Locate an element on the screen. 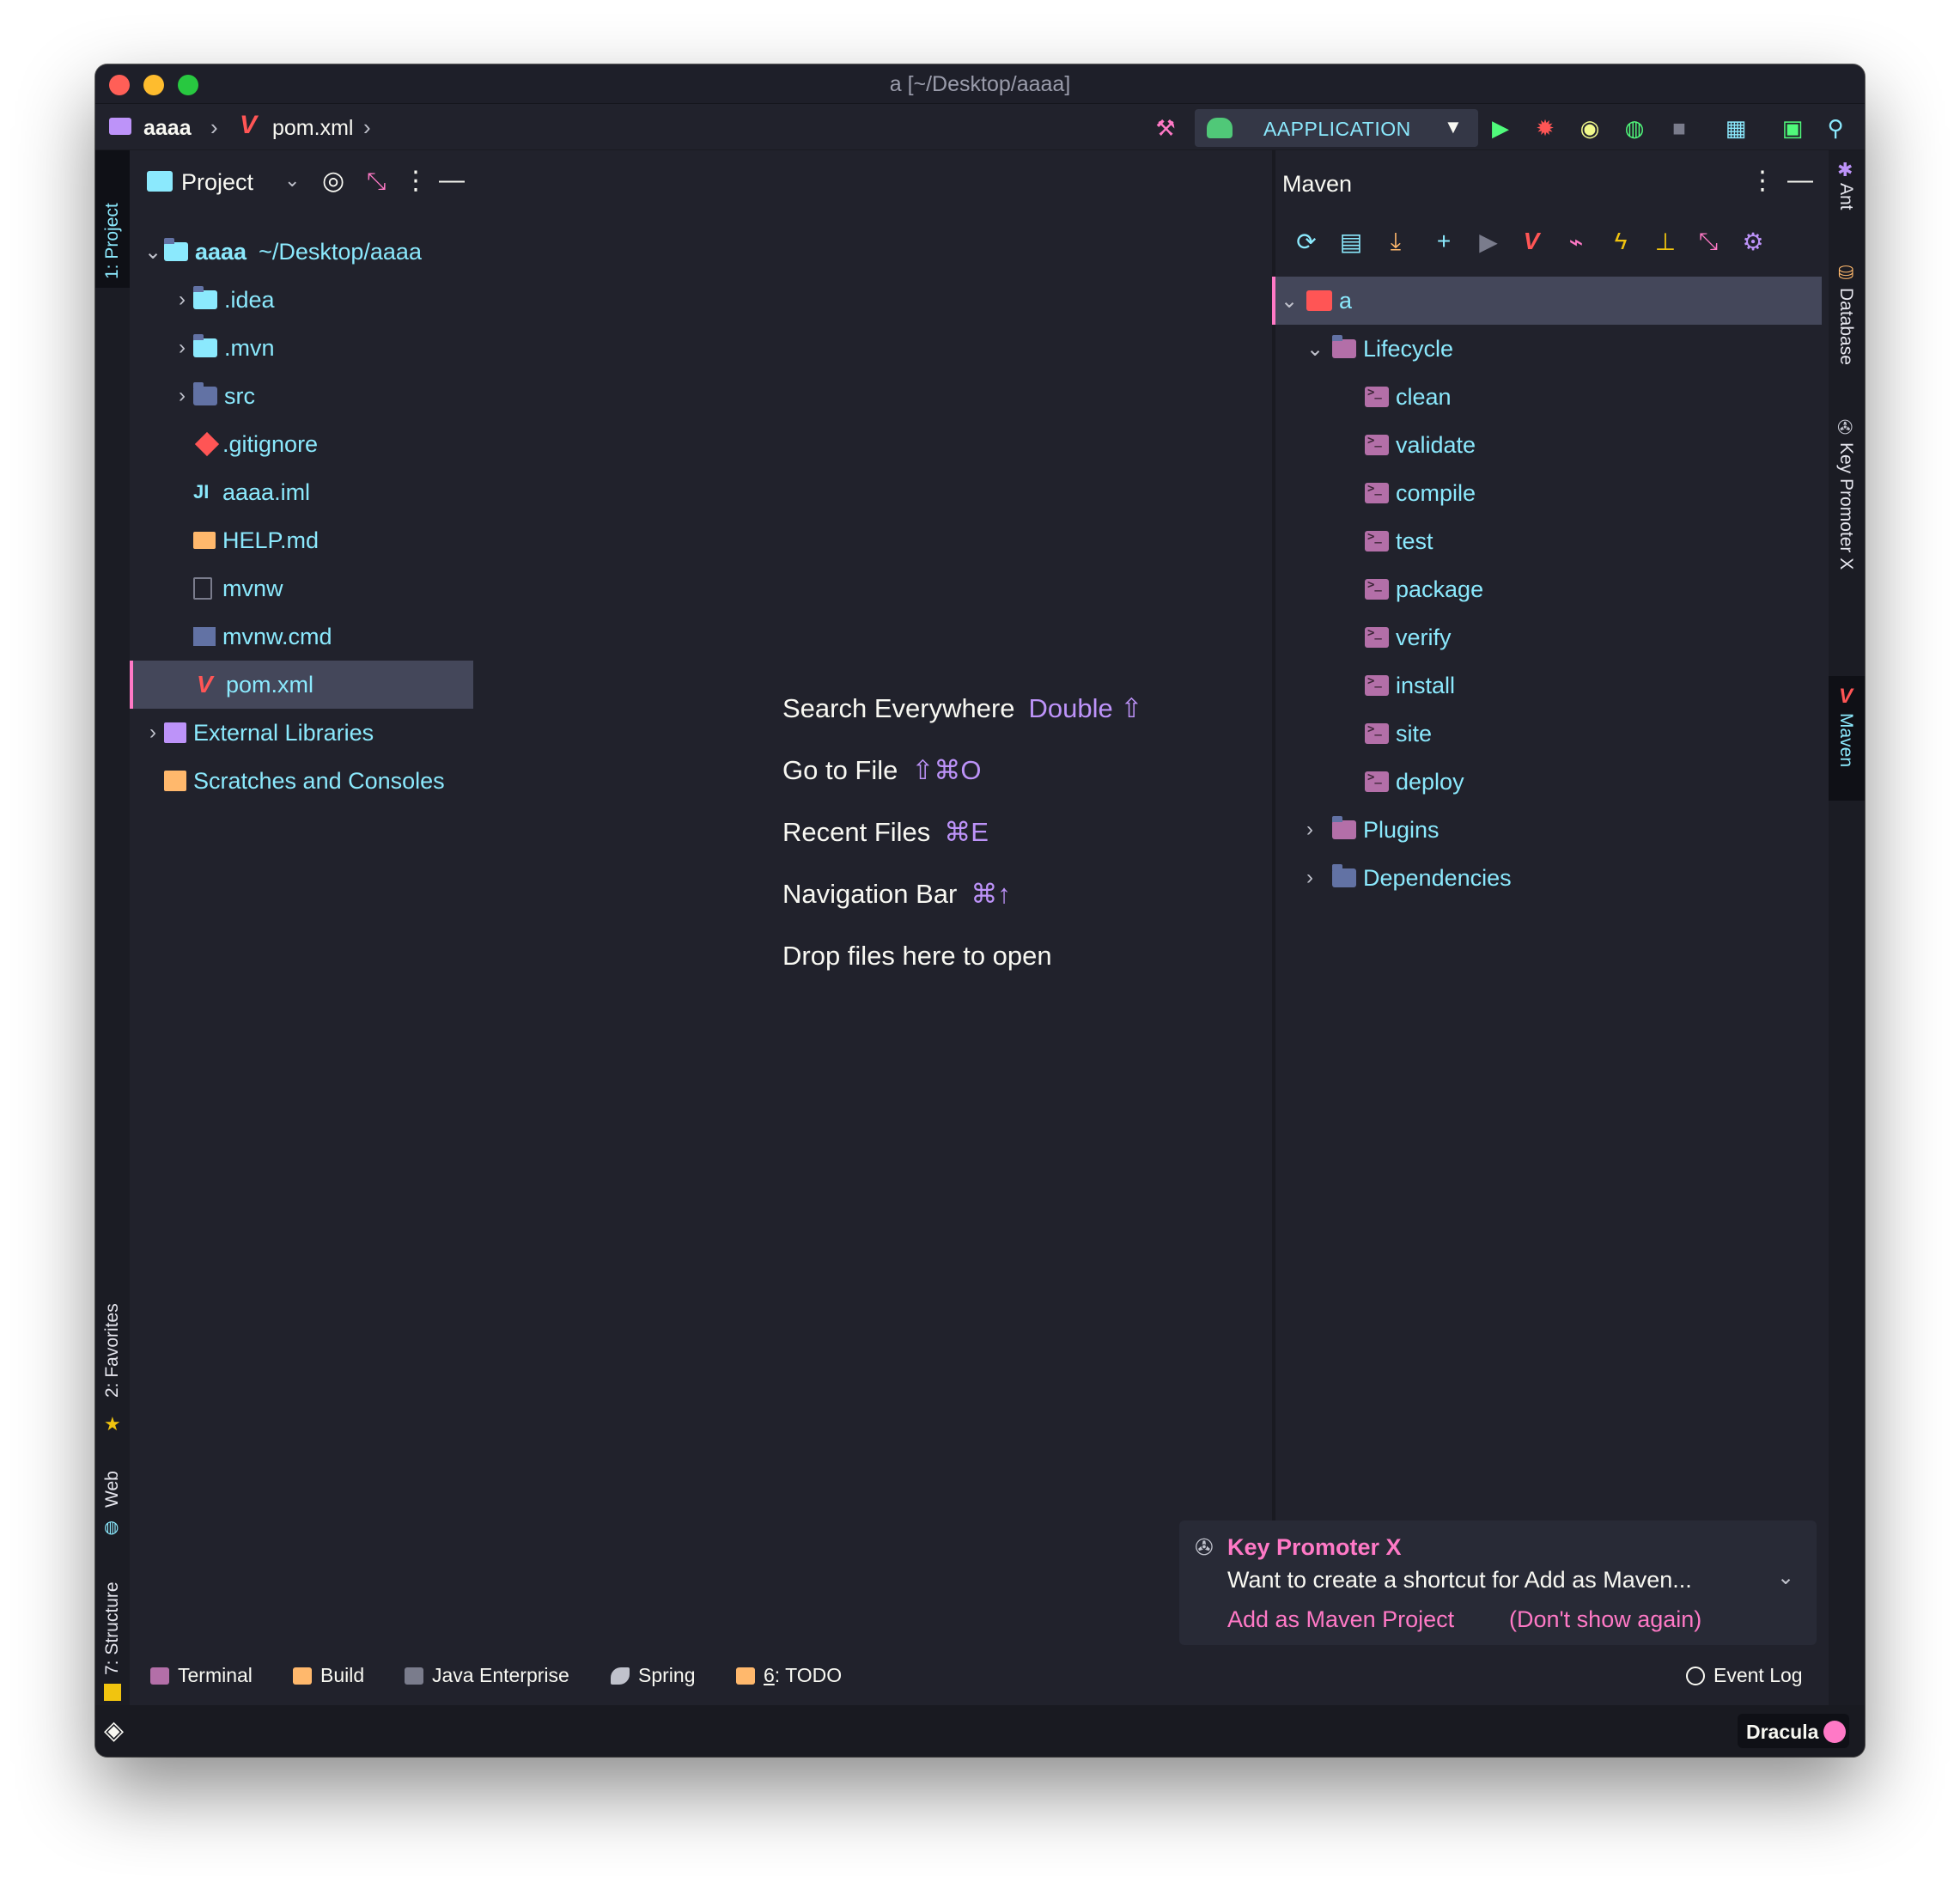  tree-item-iml: JI aaaa.iml is located at coordinates (252, 492).